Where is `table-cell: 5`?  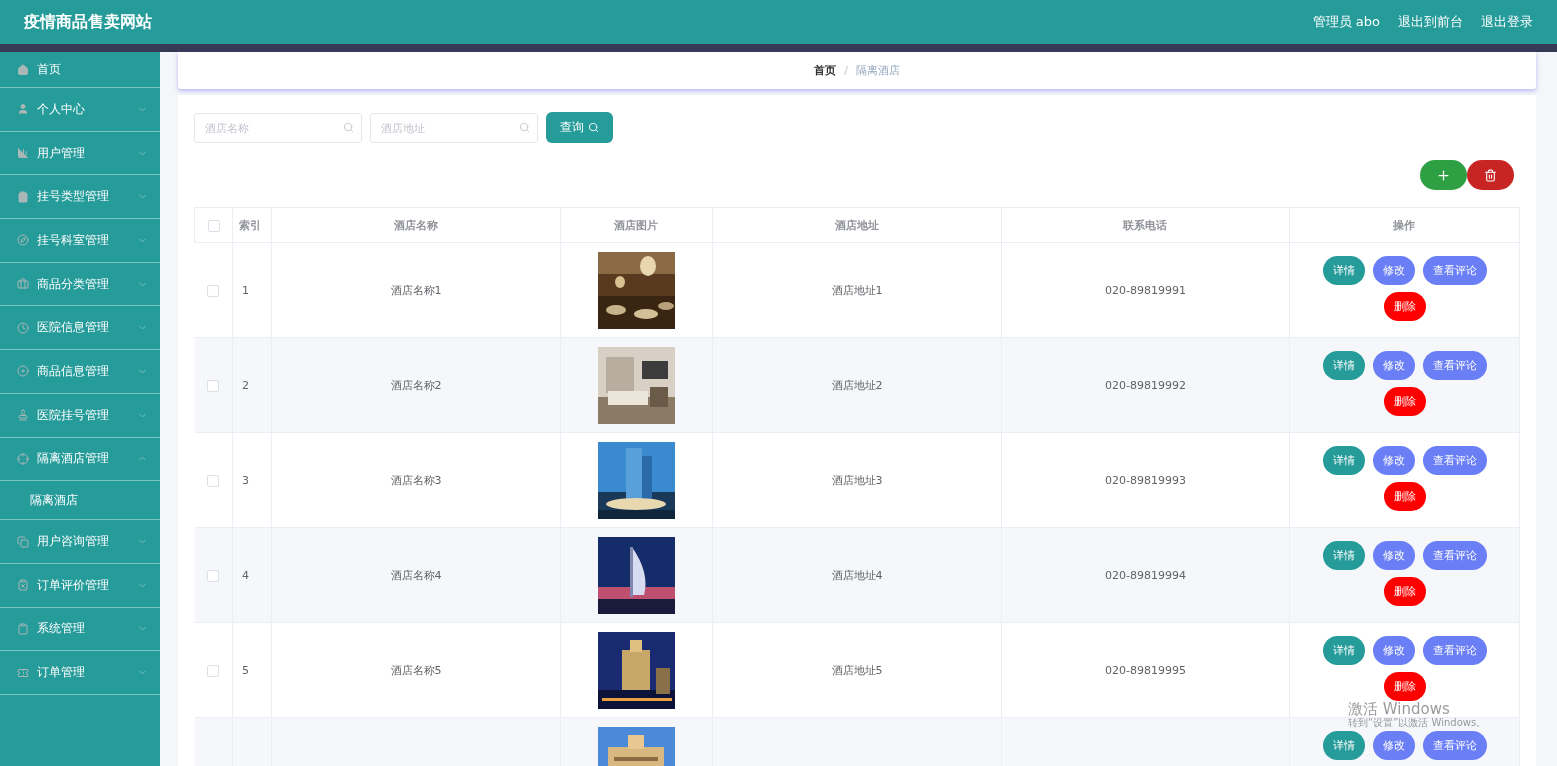
table-cell: 5 is located at coordinates (245, 670).